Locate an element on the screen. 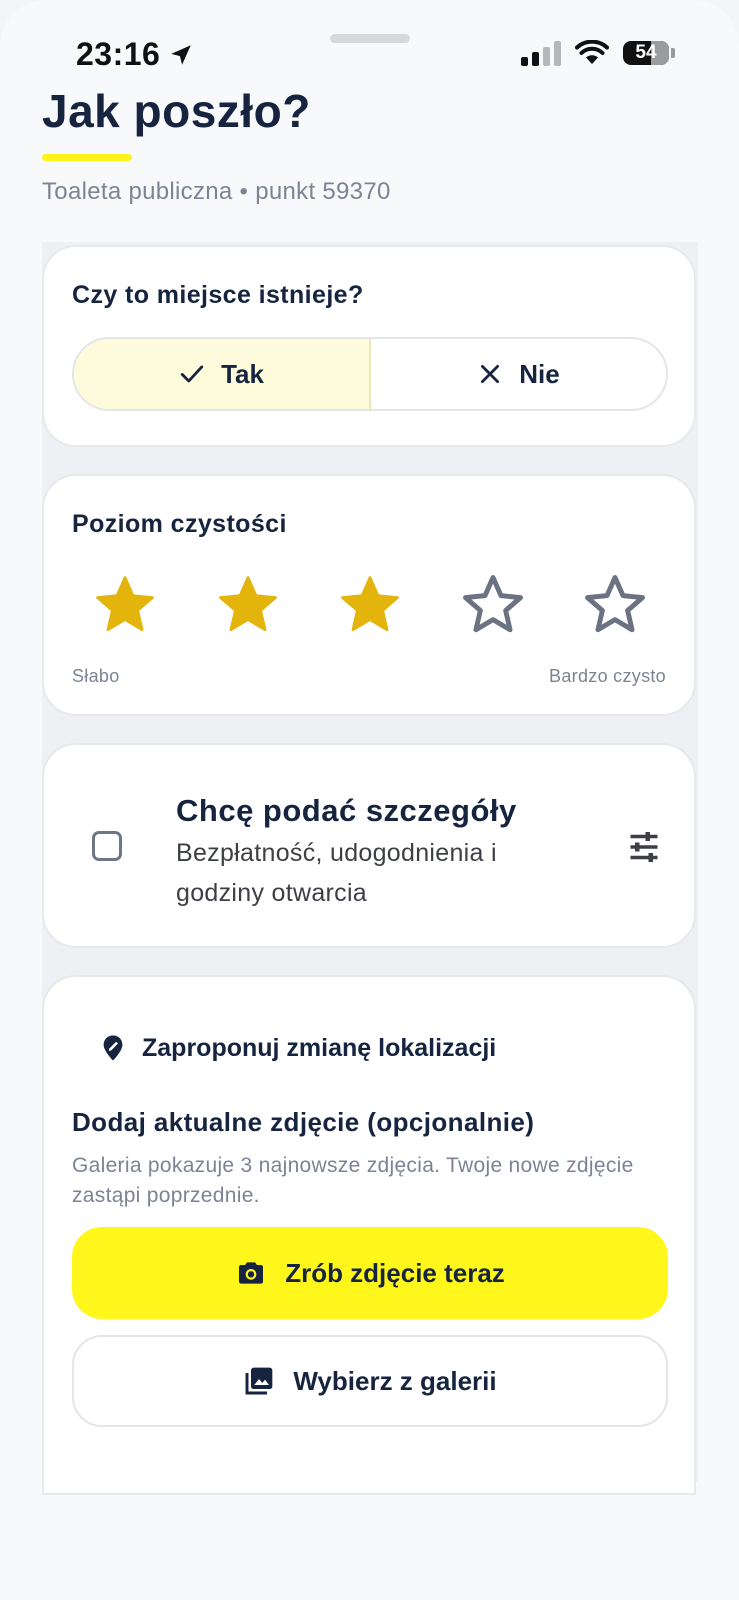 The height and width of the screenshot is (1600, 739). page-title: Jak poszło? is located at coordinates (176, 111).